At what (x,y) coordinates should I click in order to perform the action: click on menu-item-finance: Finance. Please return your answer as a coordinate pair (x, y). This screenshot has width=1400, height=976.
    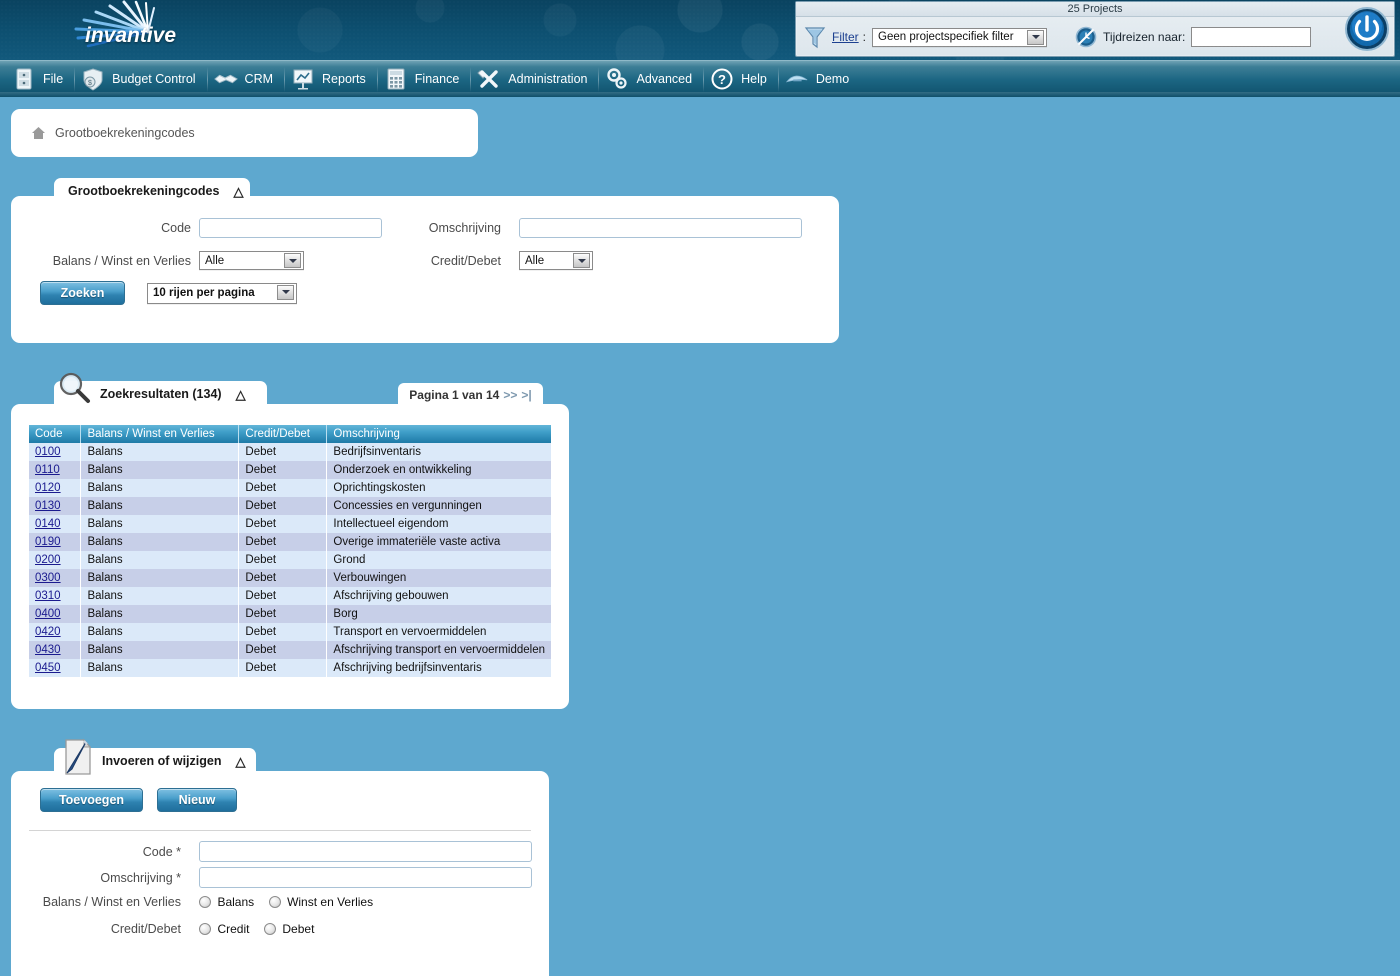
    Looking at the image, I should click on (425, 79).